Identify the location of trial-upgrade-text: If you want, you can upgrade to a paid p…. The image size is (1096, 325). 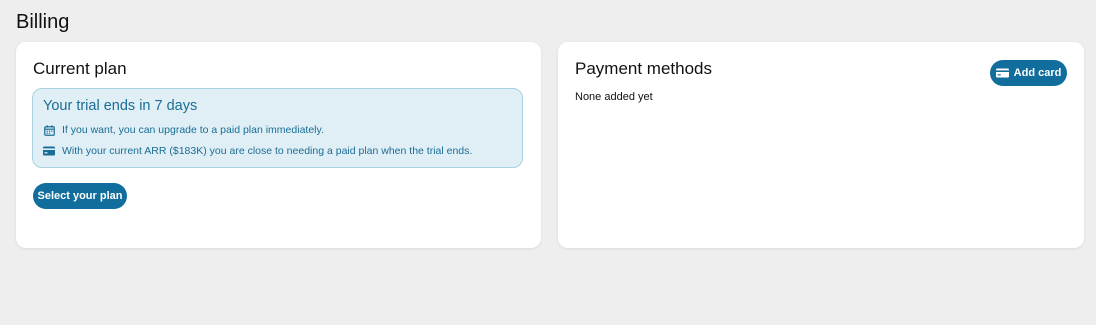
(193, 130).